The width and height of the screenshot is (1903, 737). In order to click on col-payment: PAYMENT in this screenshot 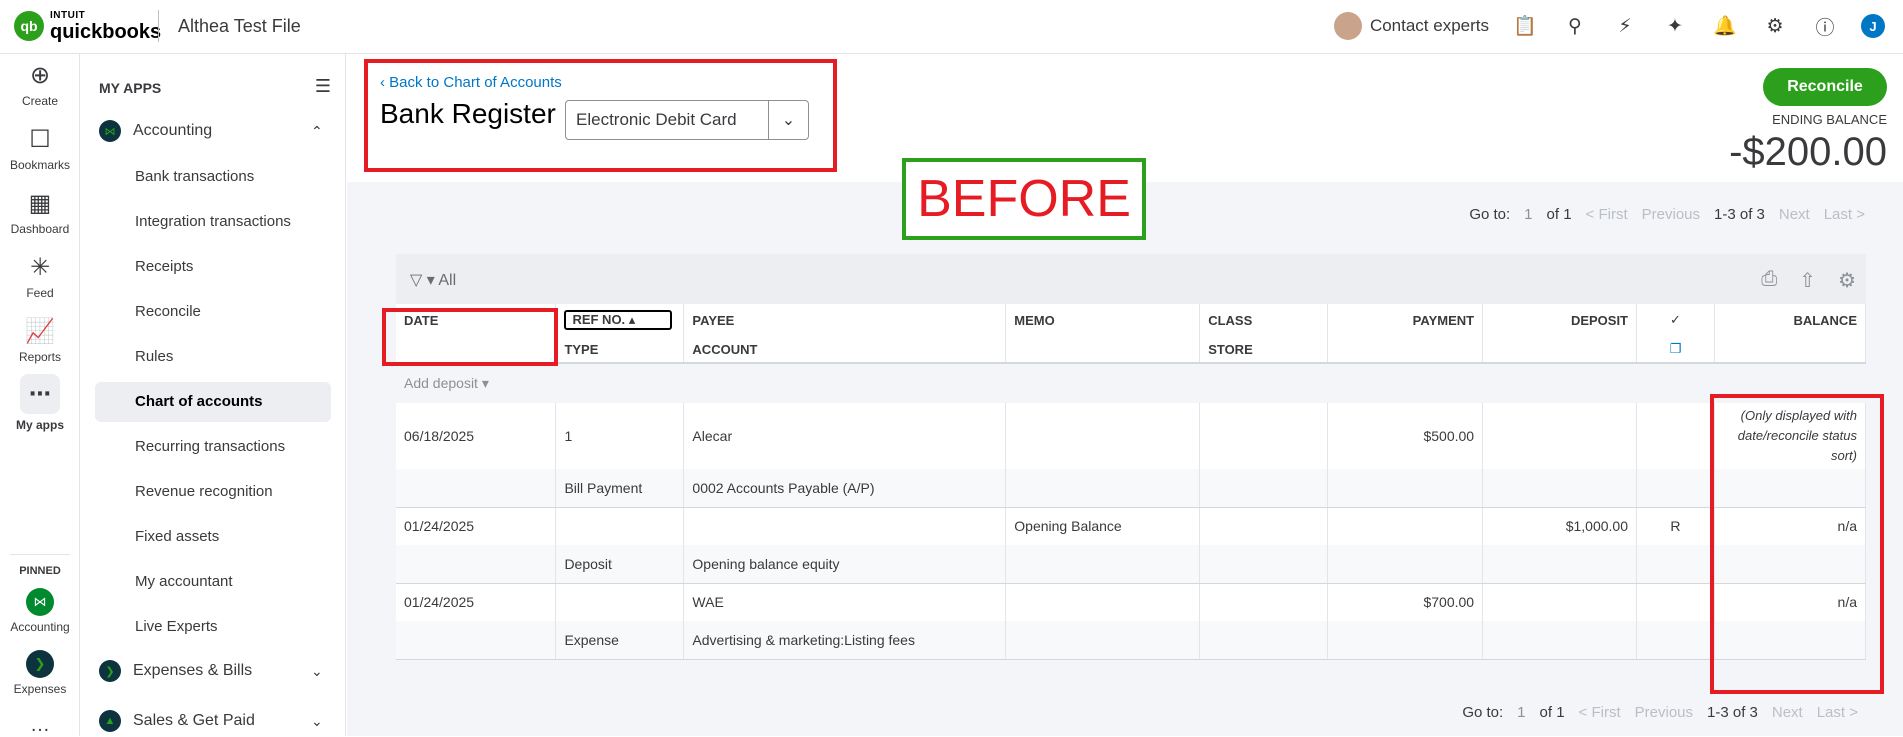, I will do `click(1405, 320)`.